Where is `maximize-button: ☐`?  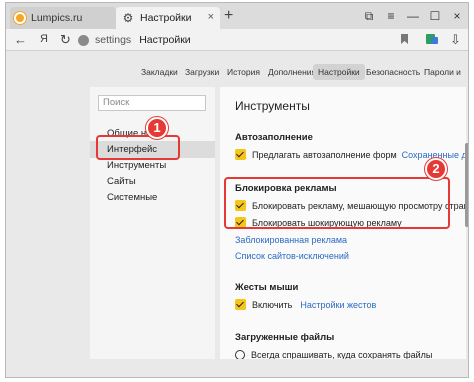 maximize-button: ☐ is located at coordinates (435, 16).